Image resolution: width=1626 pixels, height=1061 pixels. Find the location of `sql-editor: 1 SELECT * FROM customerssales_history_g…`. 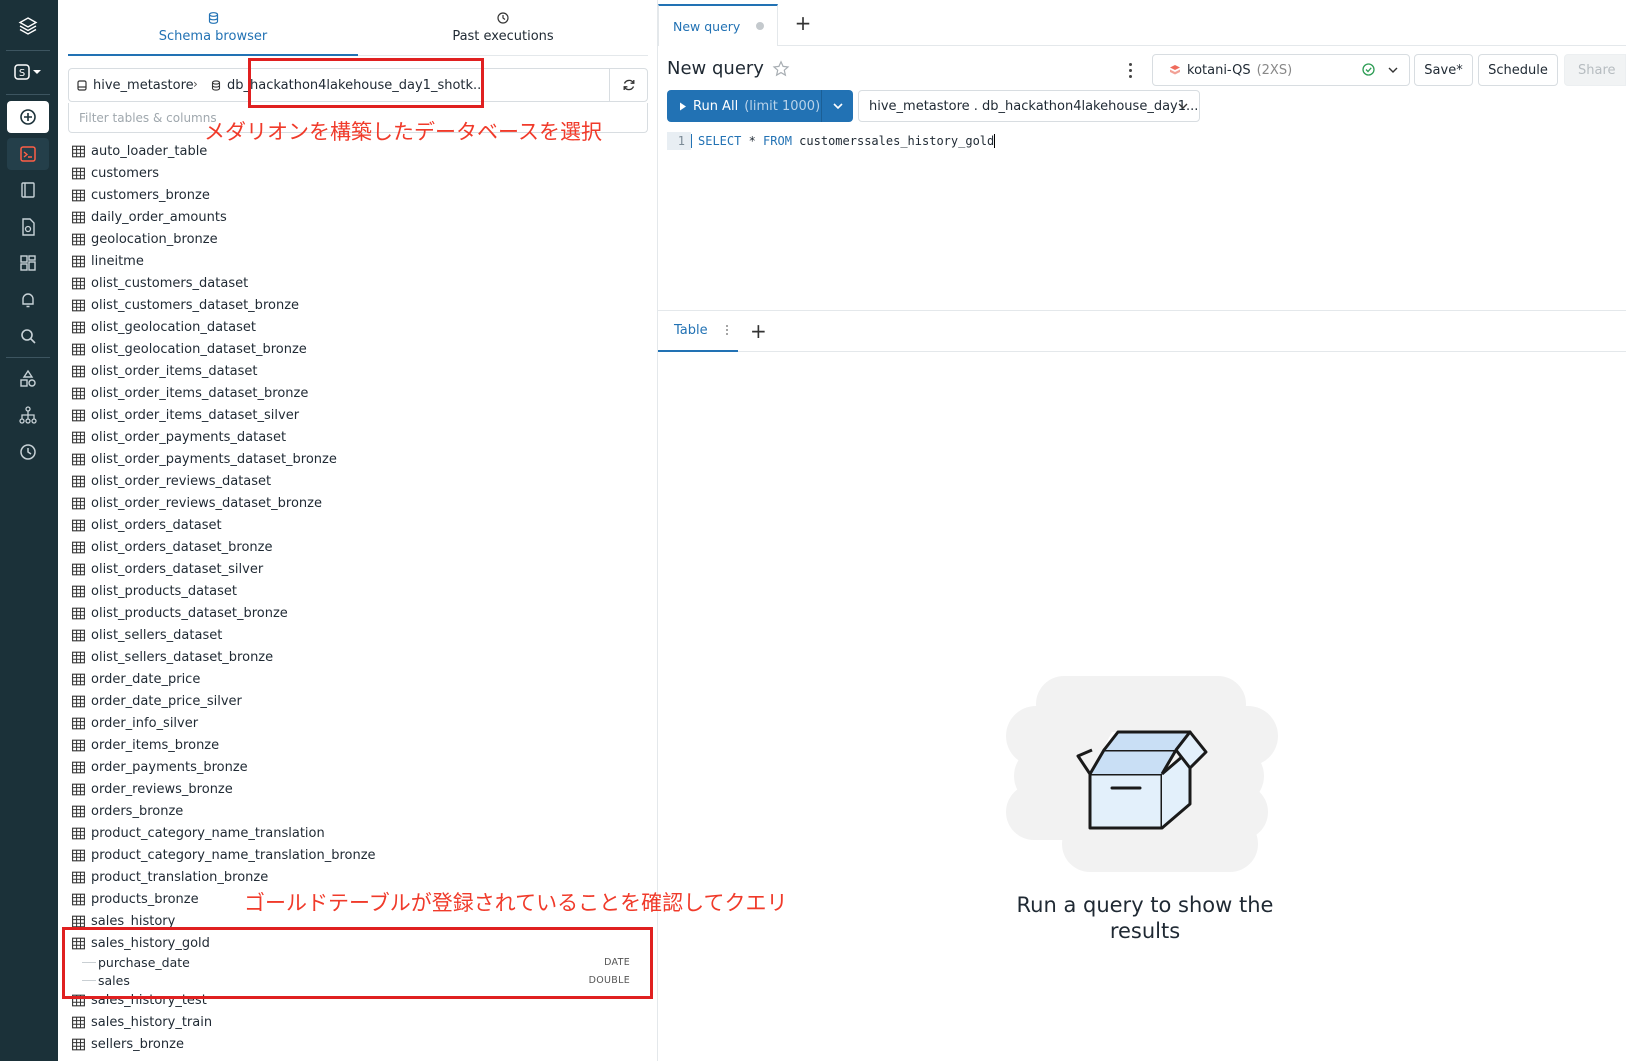

sql-editor: 1 SELECT * FROM customerssales_history_g… is located at coordinates (831, 141).